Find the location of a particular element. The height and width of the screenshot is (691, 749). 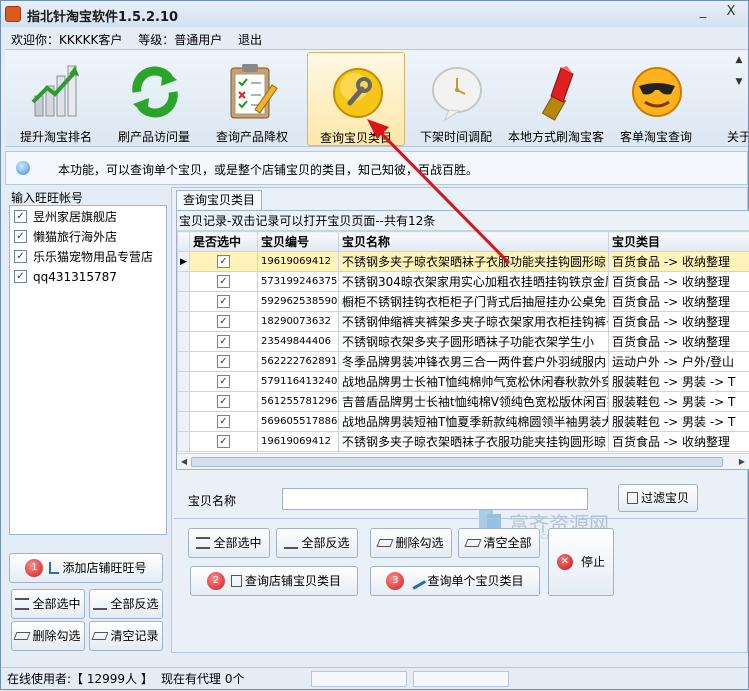

left-select-all-button: 全部选中 is located at coordinates (48, 604).